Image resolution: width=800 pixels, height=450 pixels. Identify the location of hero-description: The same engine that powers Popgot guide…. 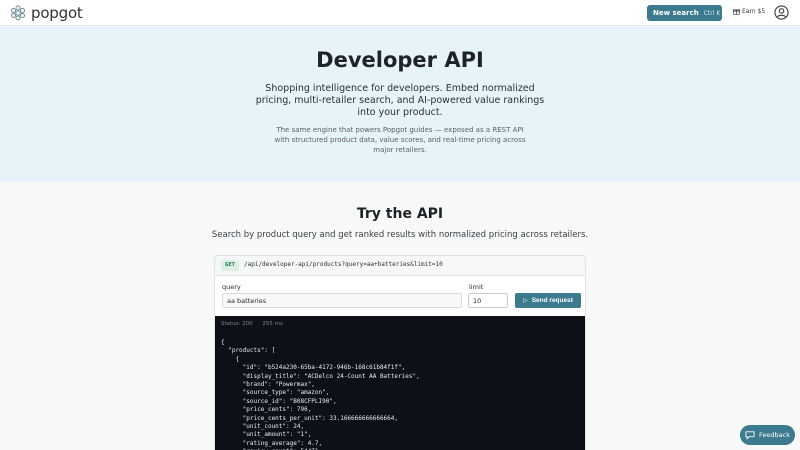
(400, 140).